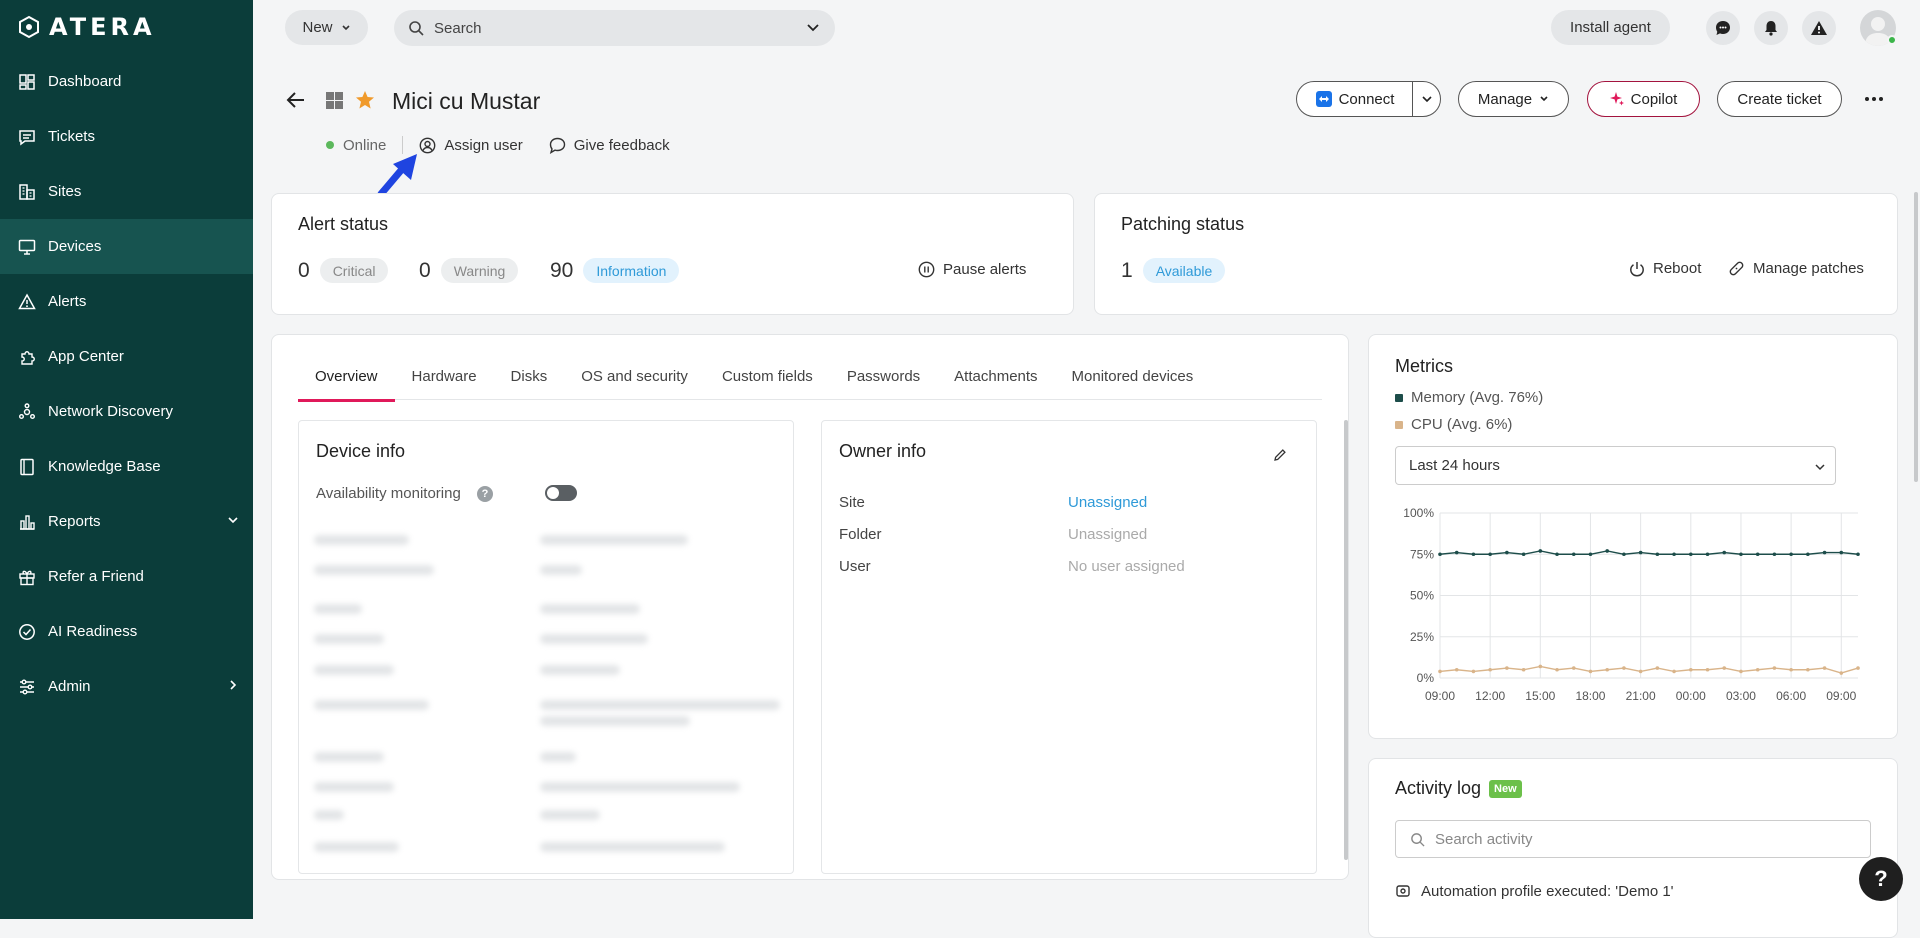  I want to click on sidebar-item-tickets: Tickets, so click(126, 136).